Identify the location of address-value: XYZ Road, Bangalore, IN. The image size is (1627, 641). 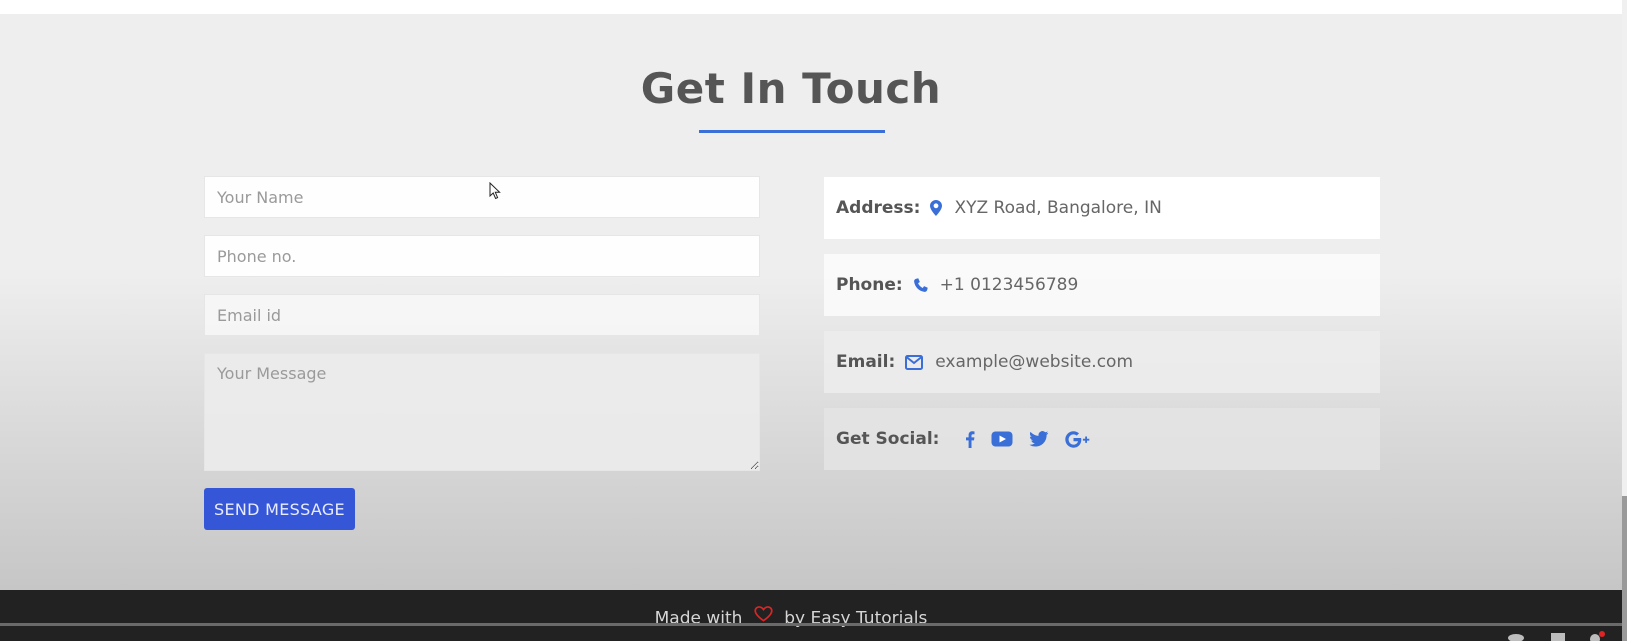
(1058, 208).